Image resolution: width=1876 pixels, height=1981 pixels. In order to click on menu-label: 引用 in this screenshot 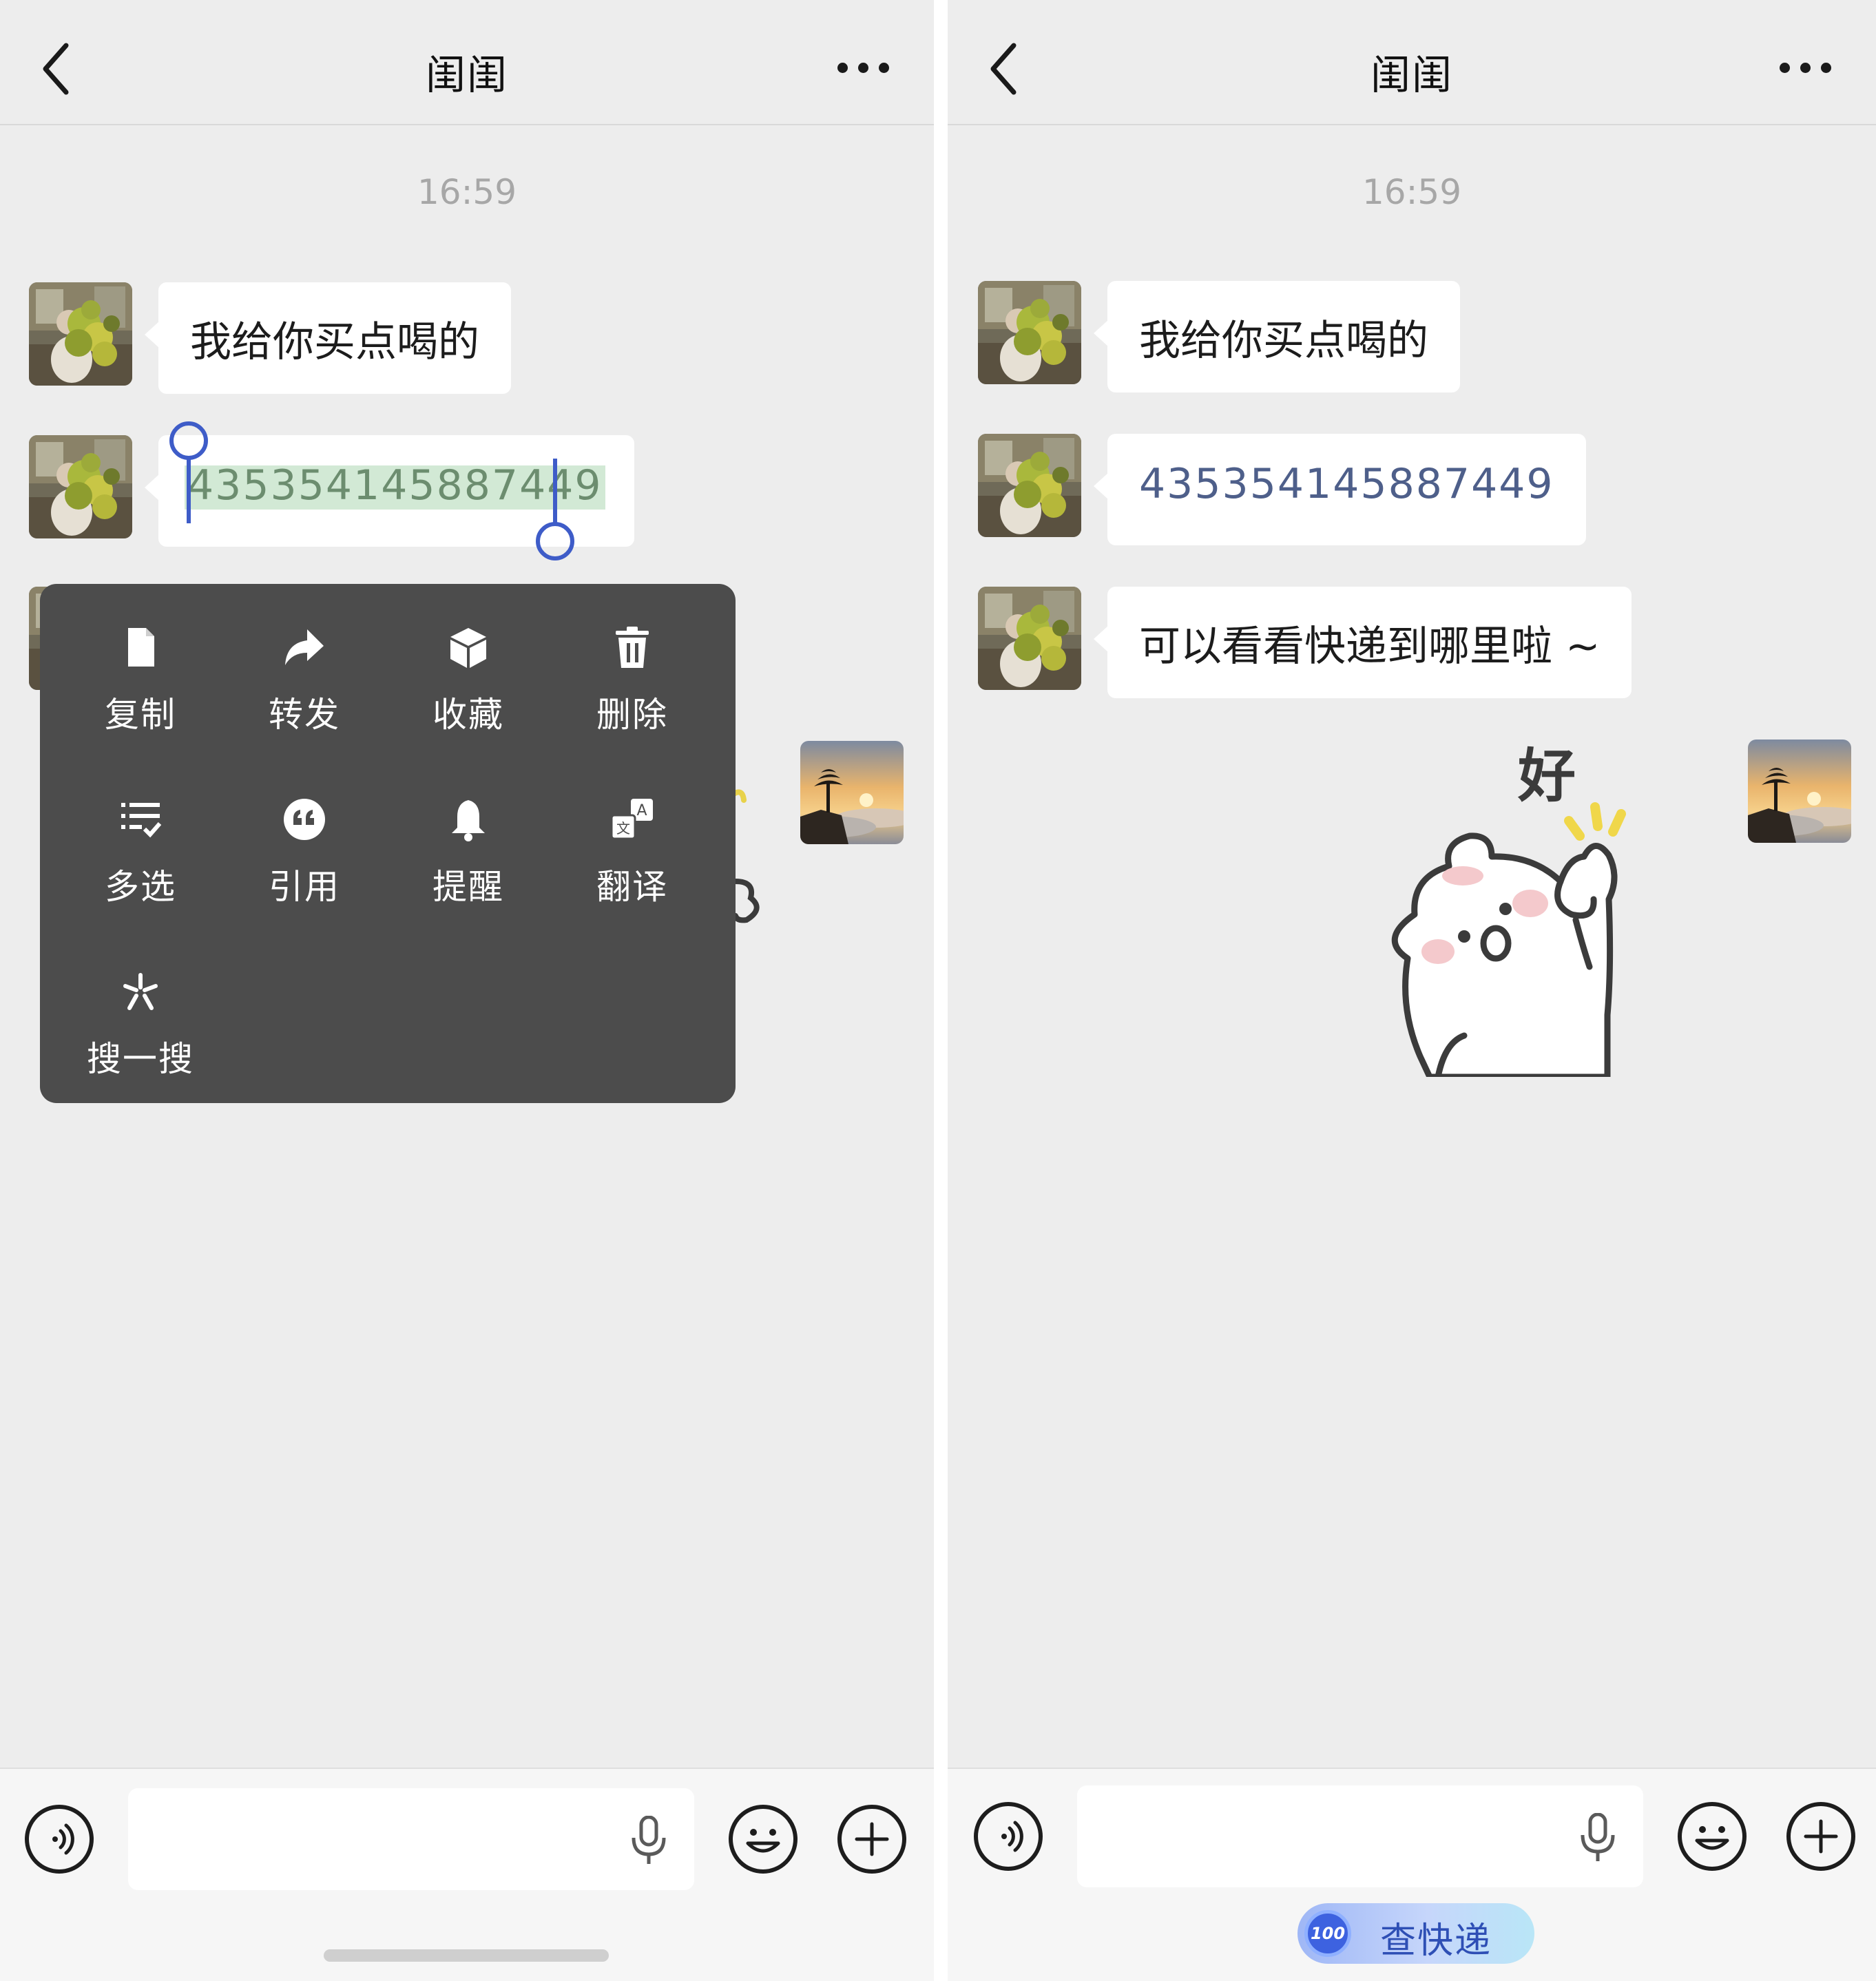, I will do `click(304, 887)`.